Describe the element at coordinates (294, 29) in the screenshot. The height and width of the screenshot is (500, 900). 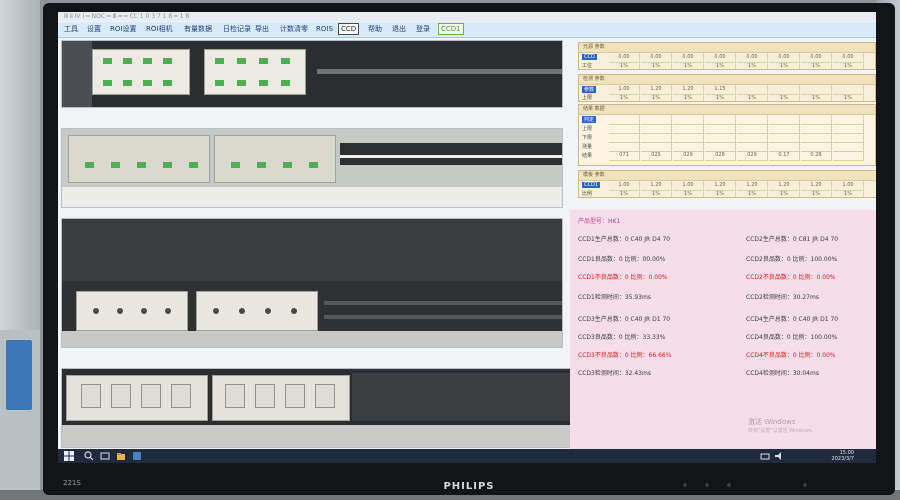
I see `menu-item-reset-count: 计数清零` at that location.